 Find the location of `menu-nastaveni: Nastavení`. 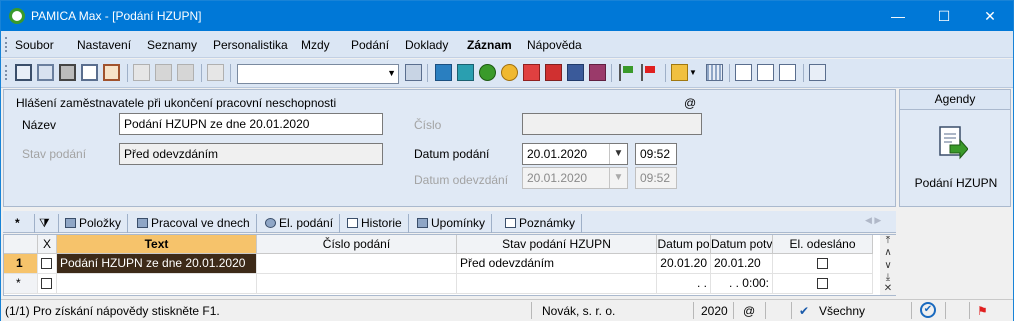

menu-nastaveni: Nastavení is located at coordinates (104, 45).